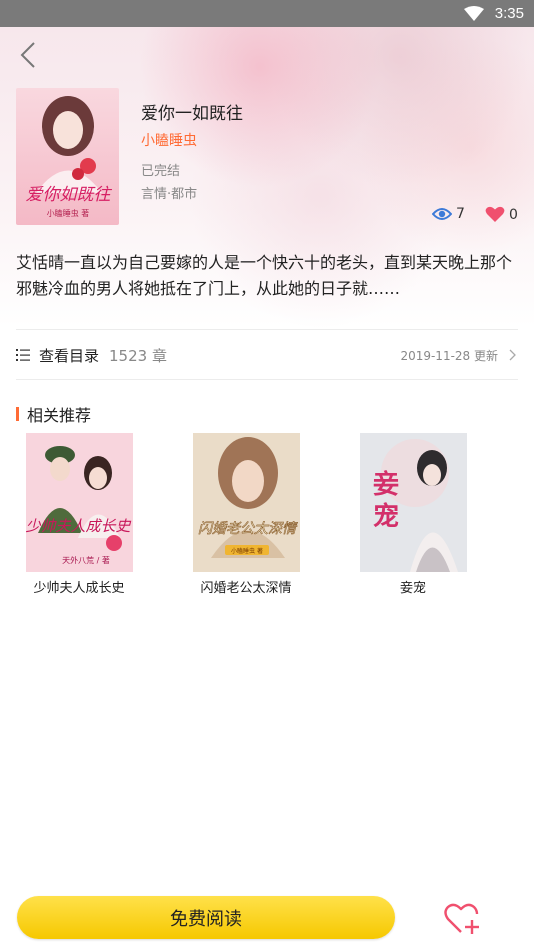  Describe the element at coordinates (385, 516) in the screenshot. I see `svg-text: 宠` at that location.